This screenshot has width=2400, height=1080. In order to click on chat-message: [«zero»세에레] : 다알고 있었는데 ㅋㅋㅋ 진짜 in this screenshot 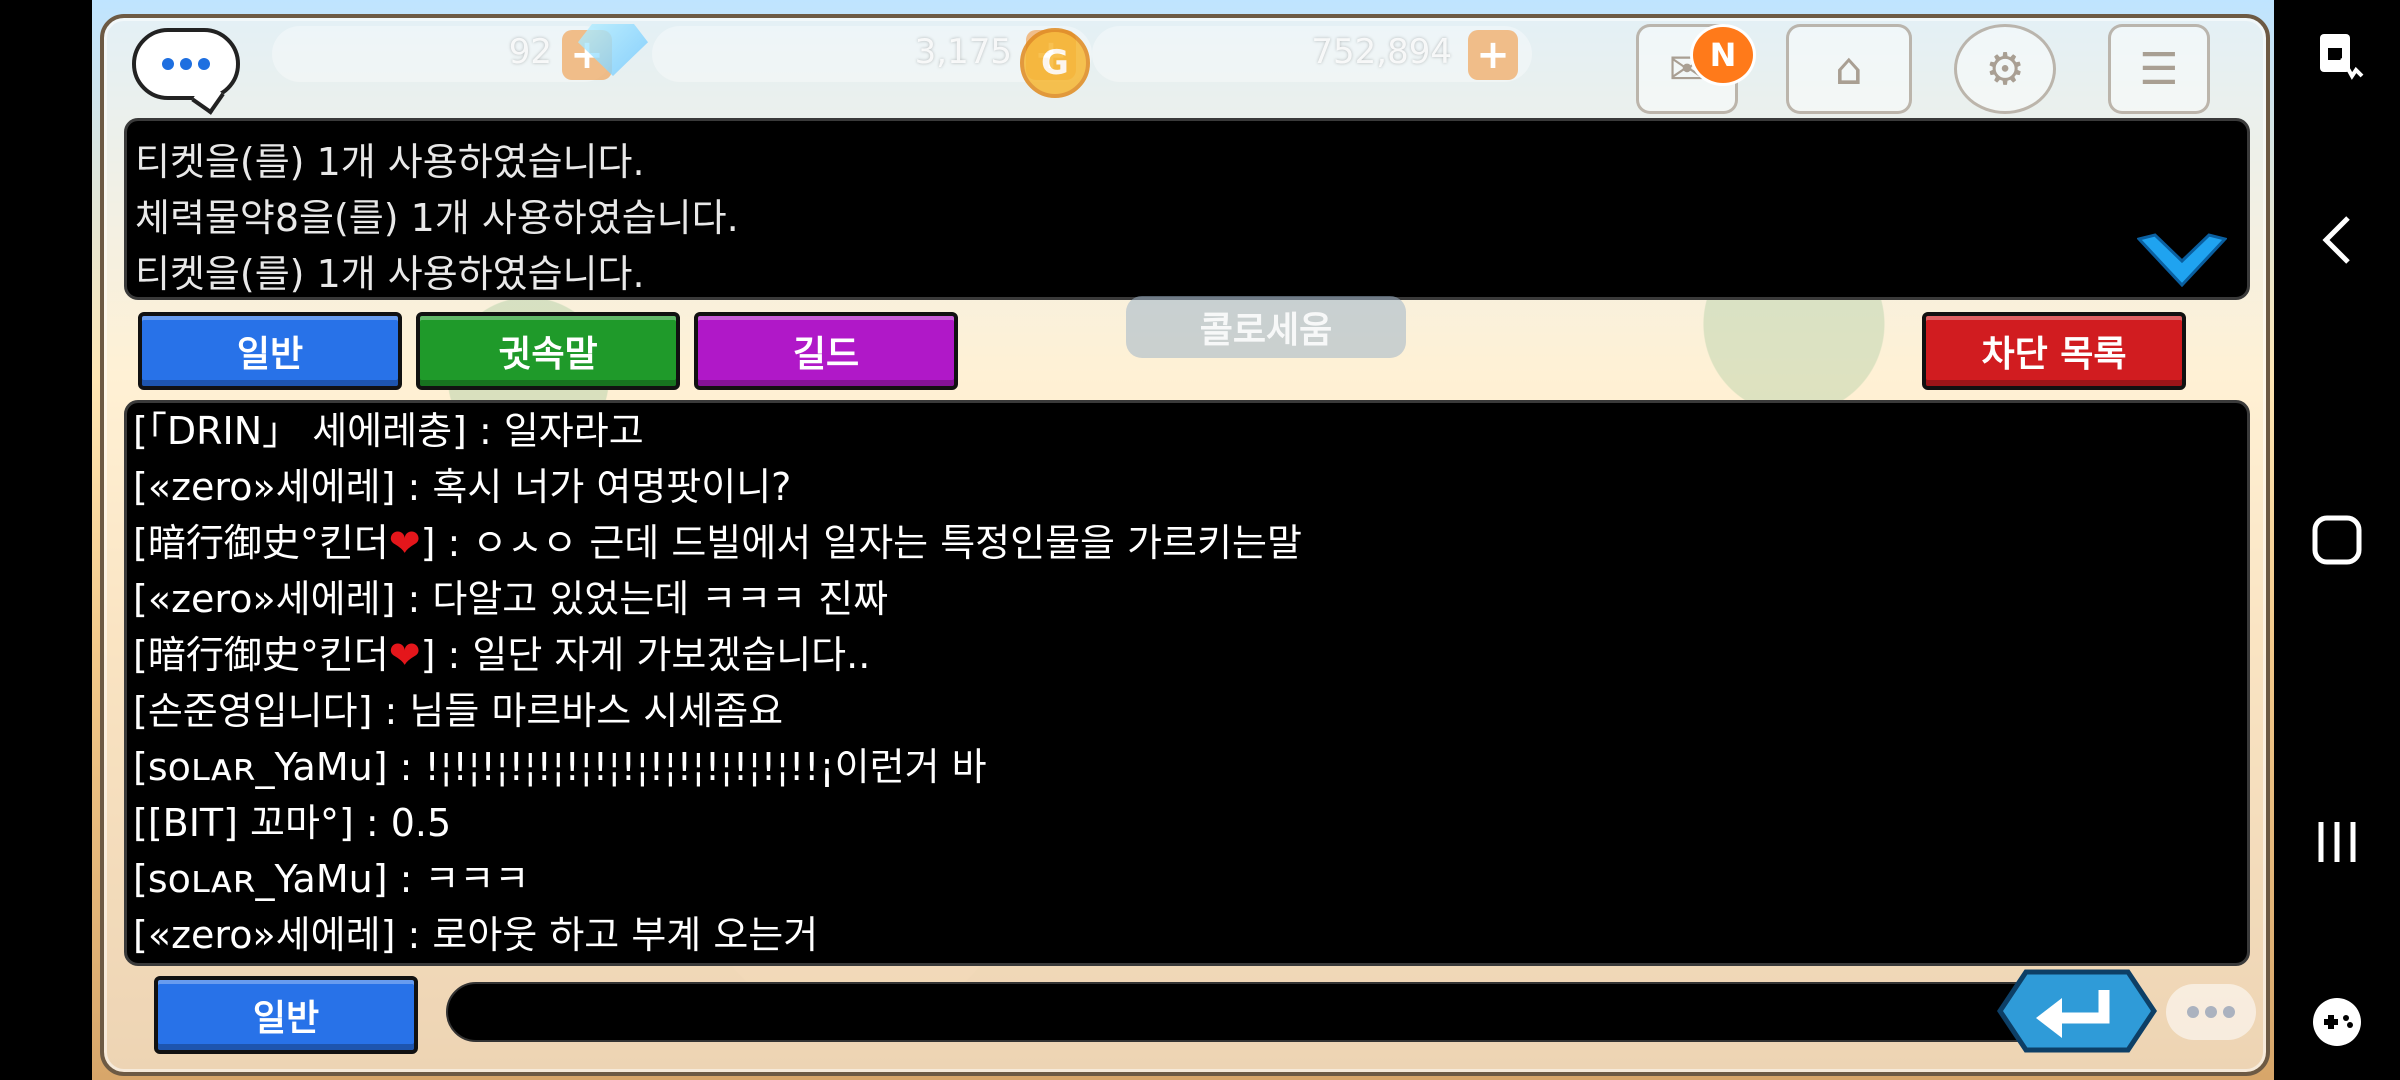, I will do `click(1187, 599)`.